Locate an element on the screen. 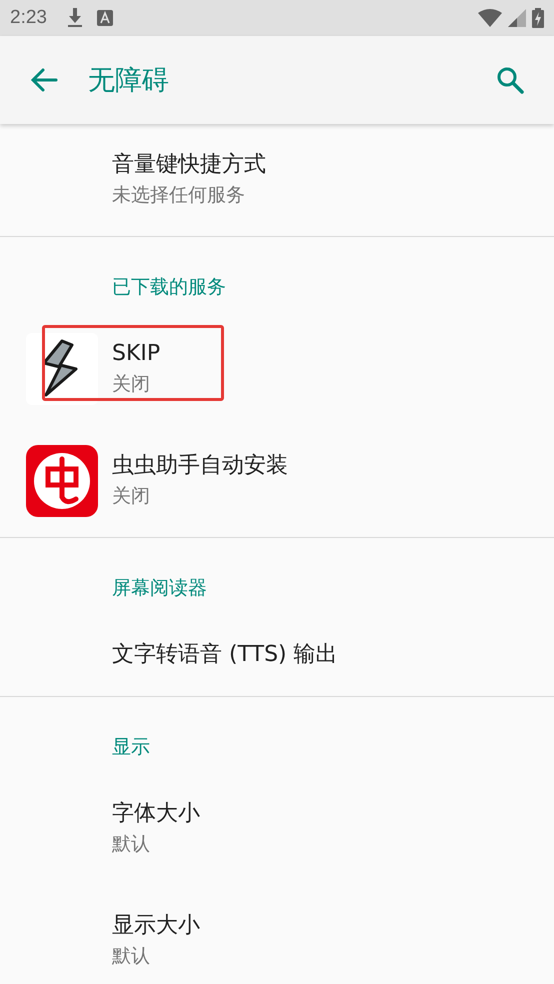 The height and width of the screenshot is (984, 554). setting-summary: 未选择任何服务 is located at coordinates (179, 195).